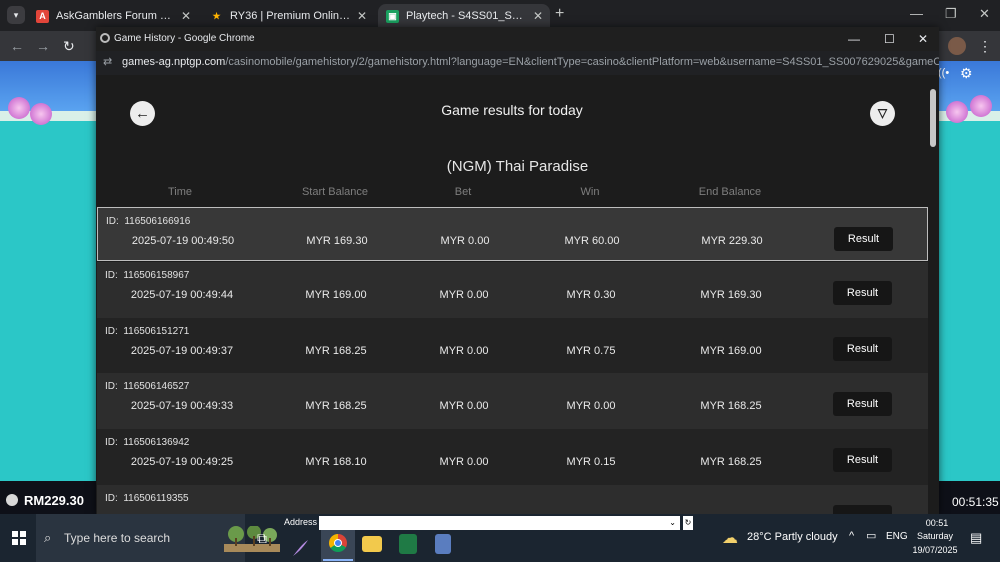 This screenshot has width=1000, height=562. What do you see at coordinates (935, 550) in the screenshot?
I see `taskbar-date: 19/07/2025` at bounding box center [935, 550].